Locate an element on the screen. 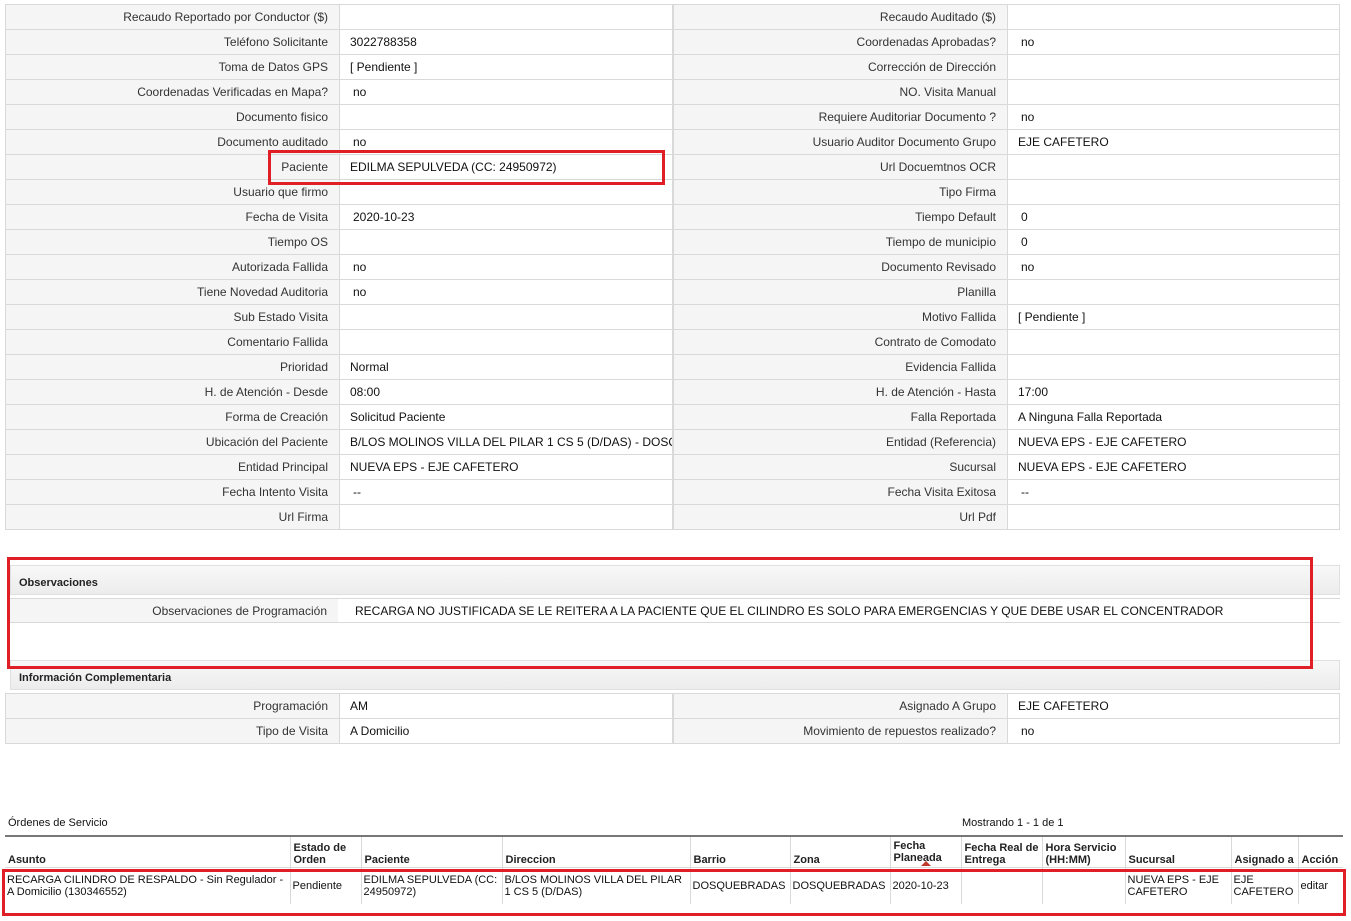 This screenshot has height=921, width=1351. column-header-asignado-a: Asignado a is located at coordinates (1264, 851).